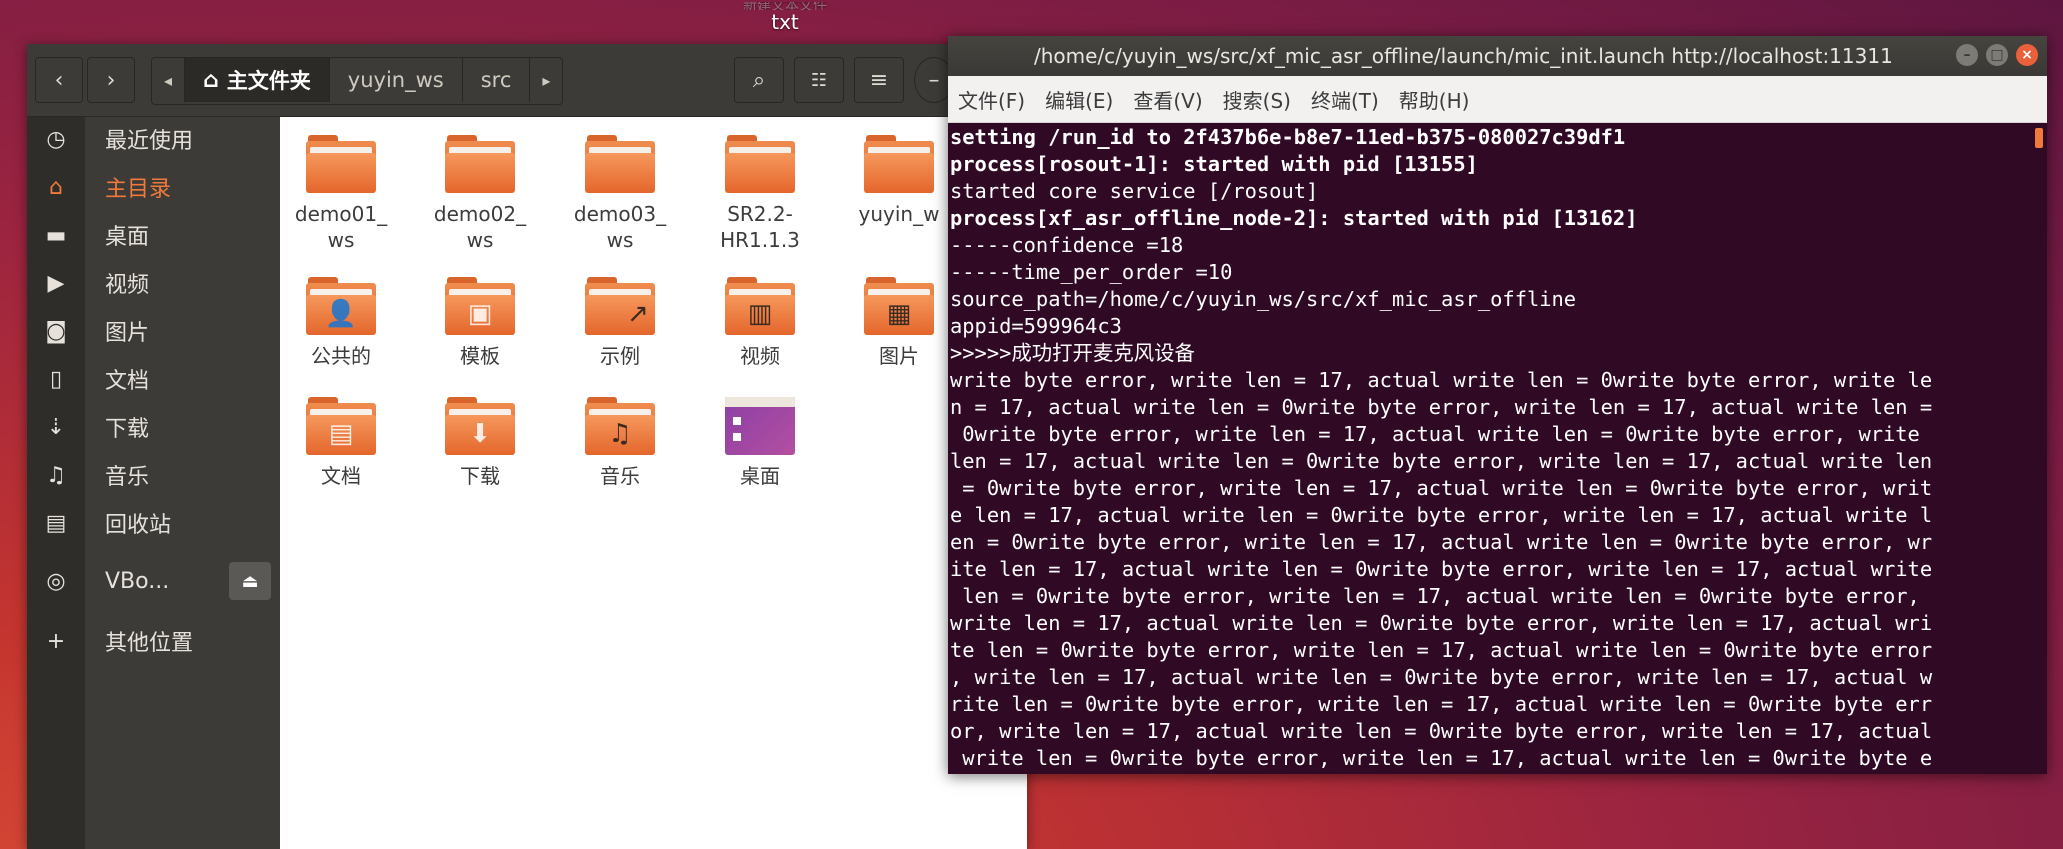 This screenshot has width=2063, height=849. I want to click on menu-edit: 编辑(E), so click(1079, 99).